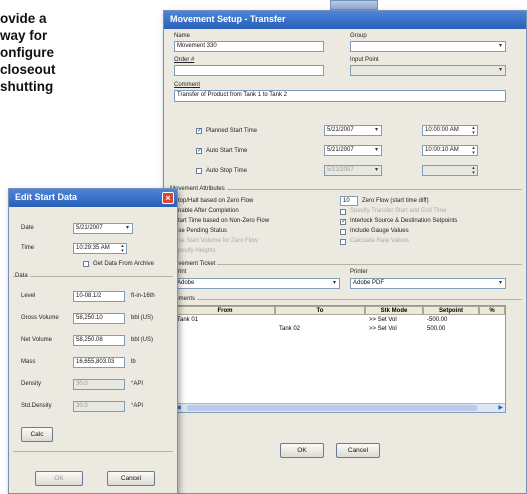 Image resolution: width=527 pixels, height=494 pixels. I want to click on data-label: Data, so click(22, 276).